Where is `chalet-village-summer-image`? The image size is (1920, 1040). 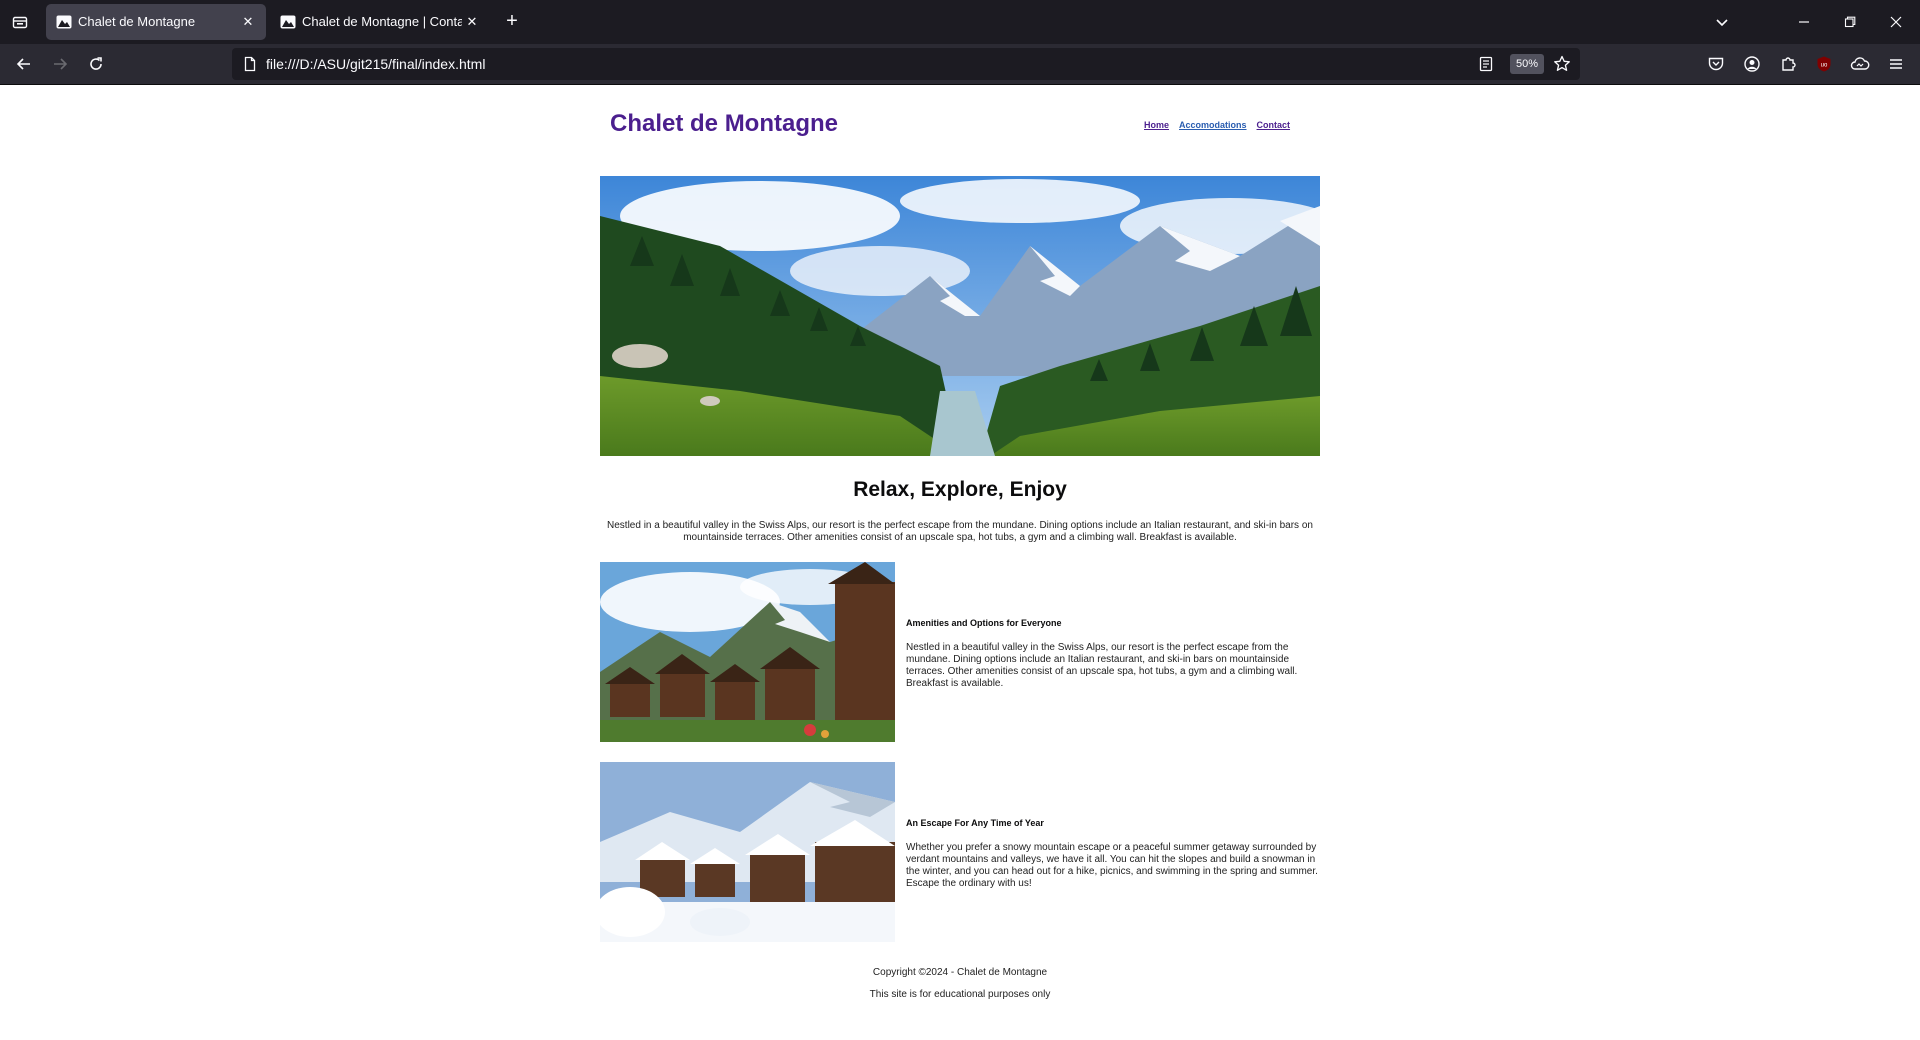
chalet-village-summer-image is located at coordinates (747, 652).